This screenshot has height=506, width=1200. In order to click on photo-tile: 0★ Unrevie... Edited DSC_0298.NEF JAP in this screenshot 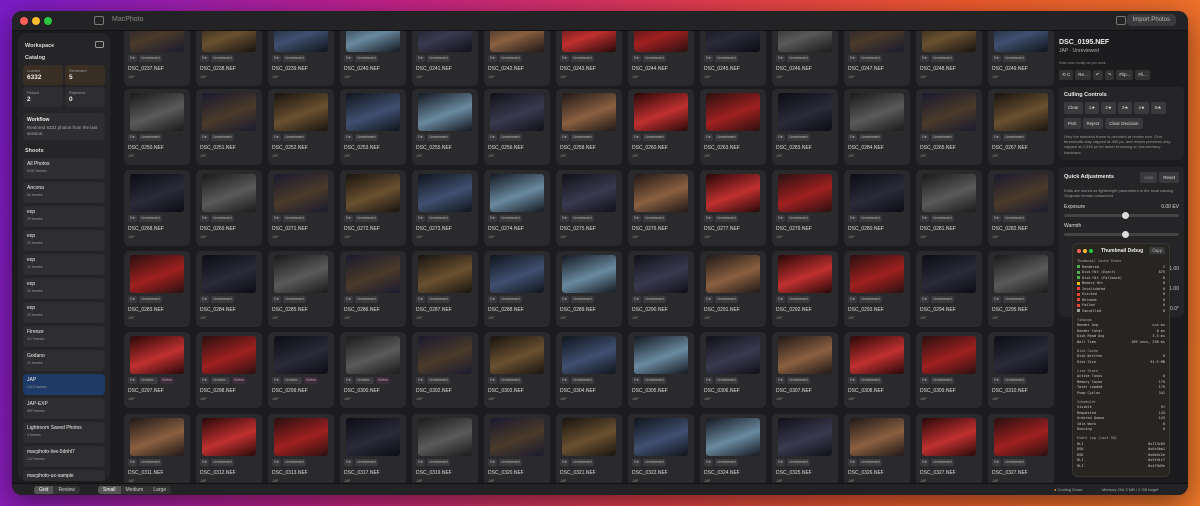, I will do `click(229, 370)`.